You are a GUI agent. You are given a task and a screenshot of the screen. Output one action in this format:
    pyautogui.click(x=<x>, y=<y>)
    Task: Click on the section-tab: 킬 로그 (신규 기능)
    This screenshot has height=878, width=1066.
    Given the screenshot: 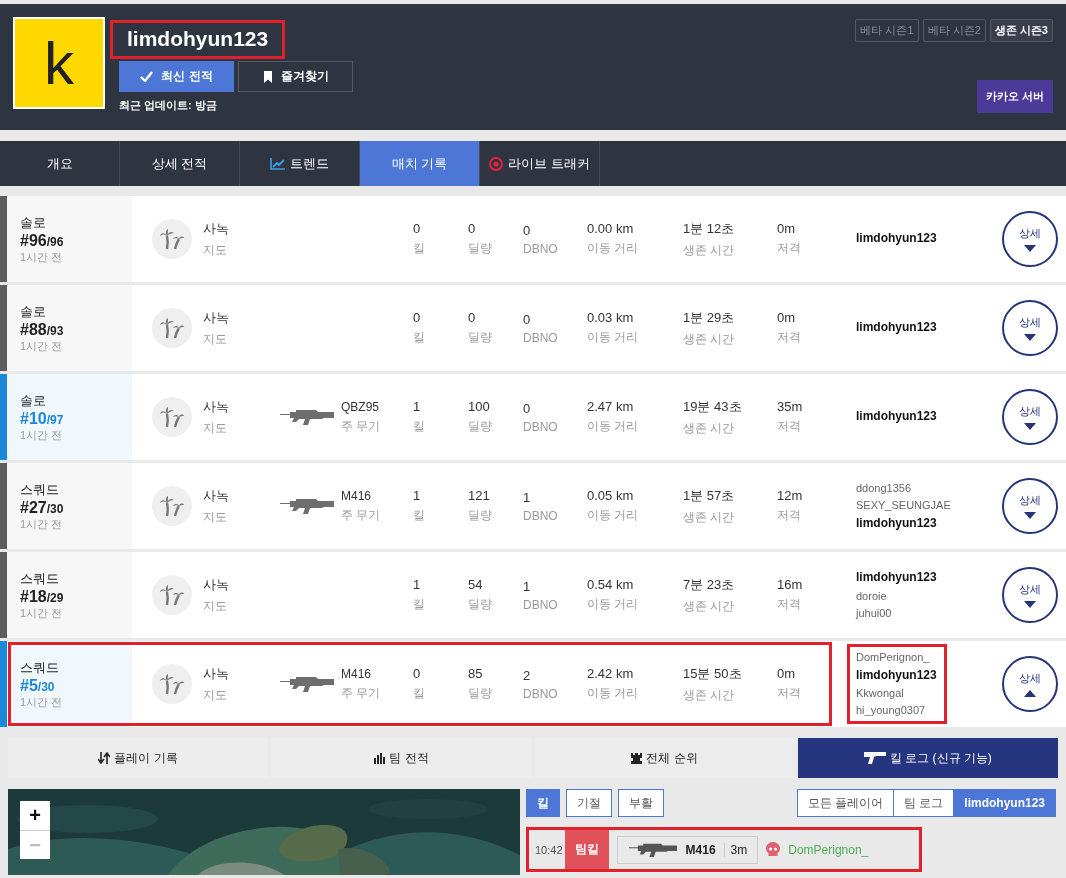 What is the action you would take?
    pyautogui.click(x=927, y=758)
    